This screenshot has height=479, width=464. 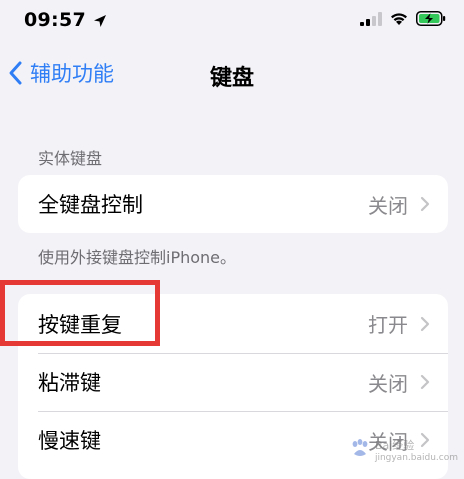 I want to click on sticky-keys-row: 粘滞键 关闭, so click(x=233, y=382).